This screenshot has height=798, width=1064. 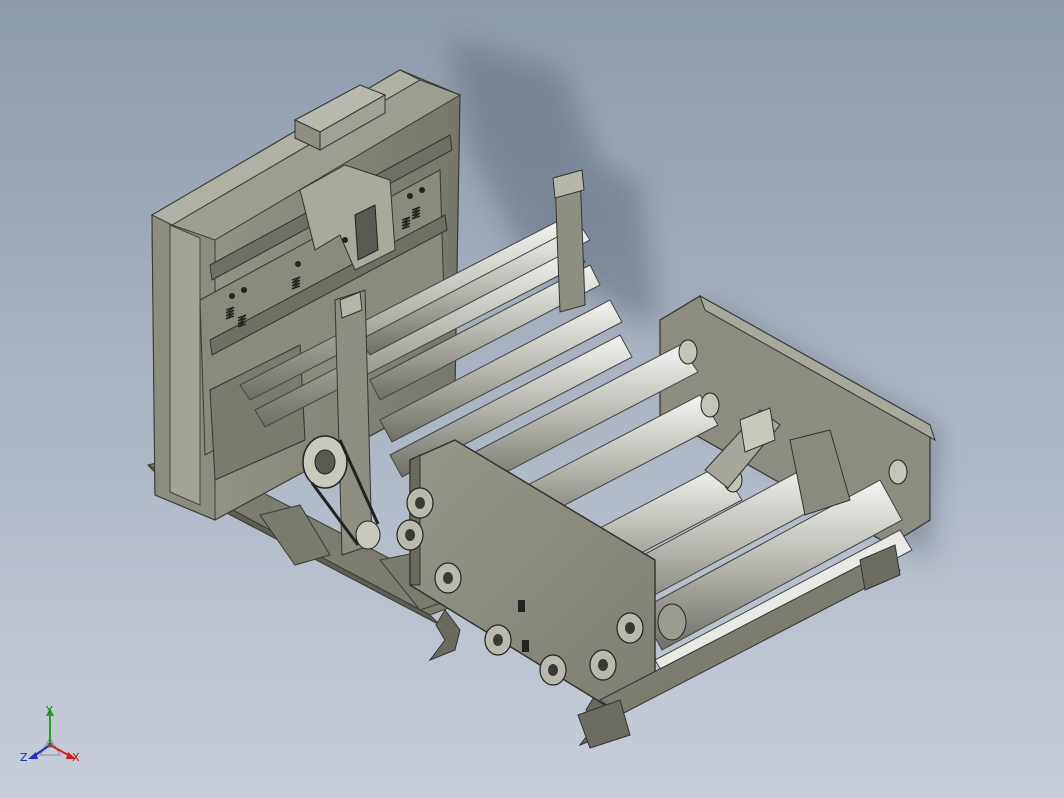 What do you see at coordinates (49, 710) in the screenshot?
I see `y-axis-label: Y` at bounding box center [49, 710].